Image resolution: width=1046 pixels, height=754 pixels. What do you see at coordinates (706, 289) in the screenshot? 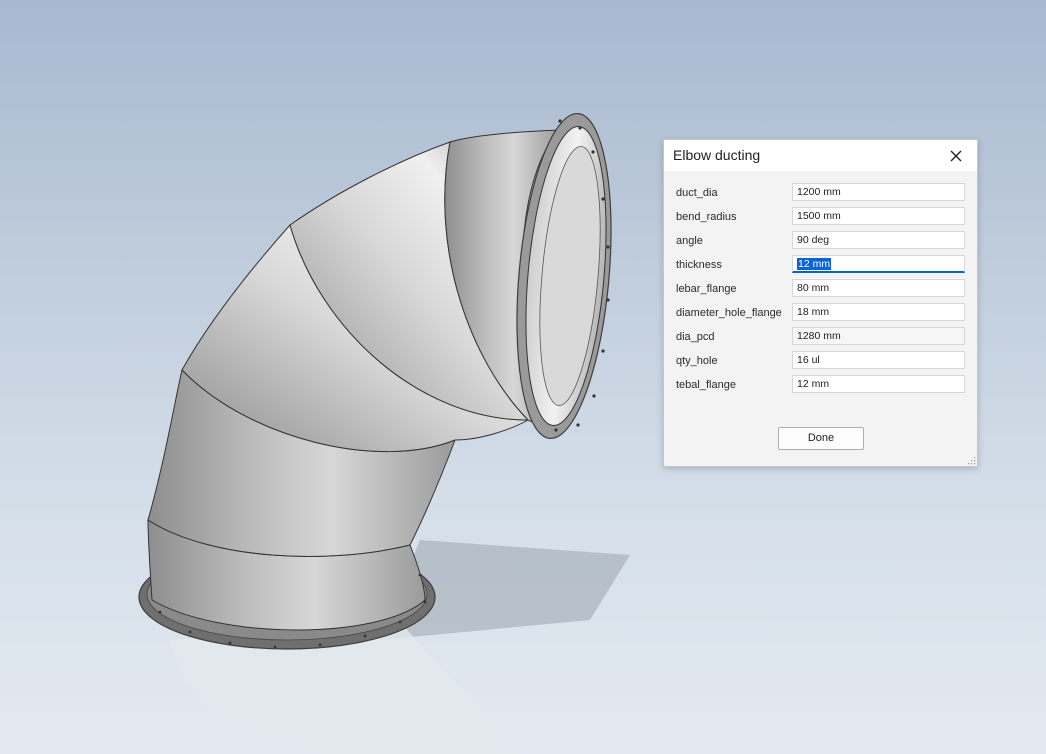
I see `param-label: lebar_flange` at bounding box center [706, 289].